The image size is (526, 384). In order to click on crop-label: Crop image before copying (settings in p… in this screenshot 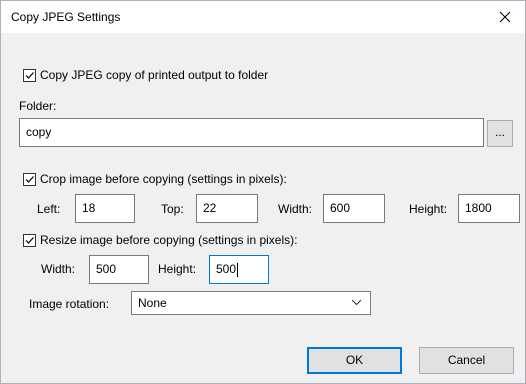, I will do `click(163, 179)`.